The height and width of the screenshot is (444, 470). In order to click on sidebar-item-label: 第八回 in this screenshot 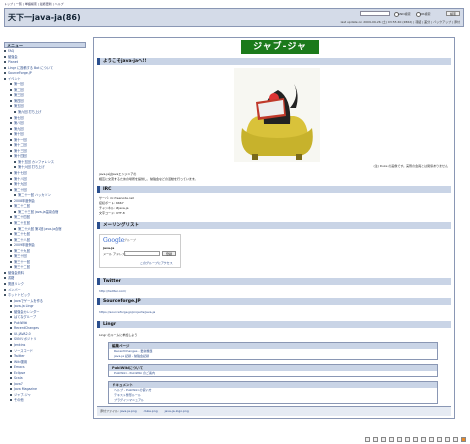, I will do `click(19, 123)`.